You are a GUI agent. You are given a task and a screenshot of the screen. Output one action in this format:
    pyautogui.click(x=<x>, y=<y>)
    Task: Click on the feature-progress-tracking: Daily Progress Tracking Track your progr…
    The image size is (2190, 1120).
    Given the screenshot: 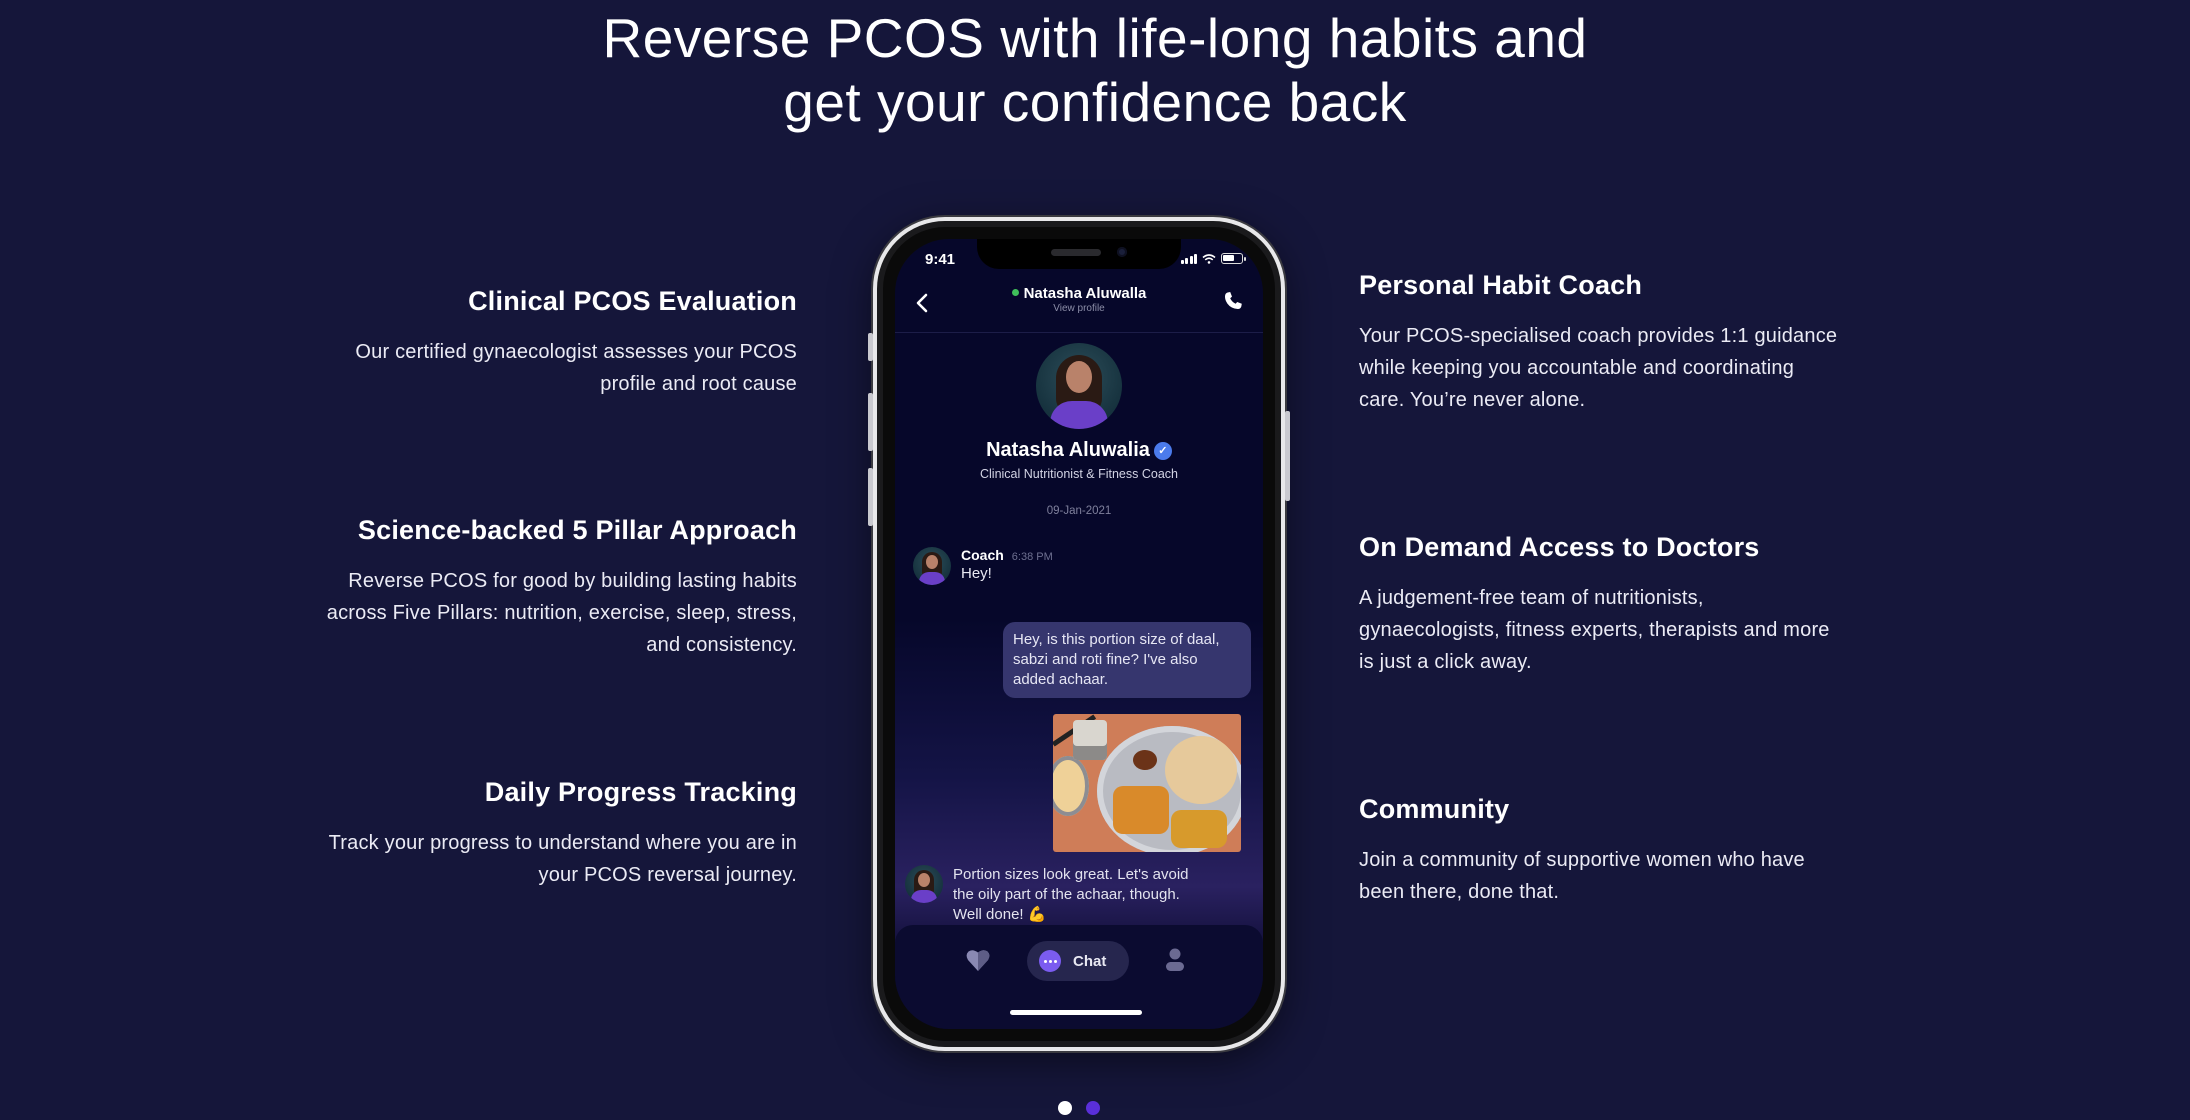 What is the action you would take?
    pyautogui.click(x=547, y=833)
    